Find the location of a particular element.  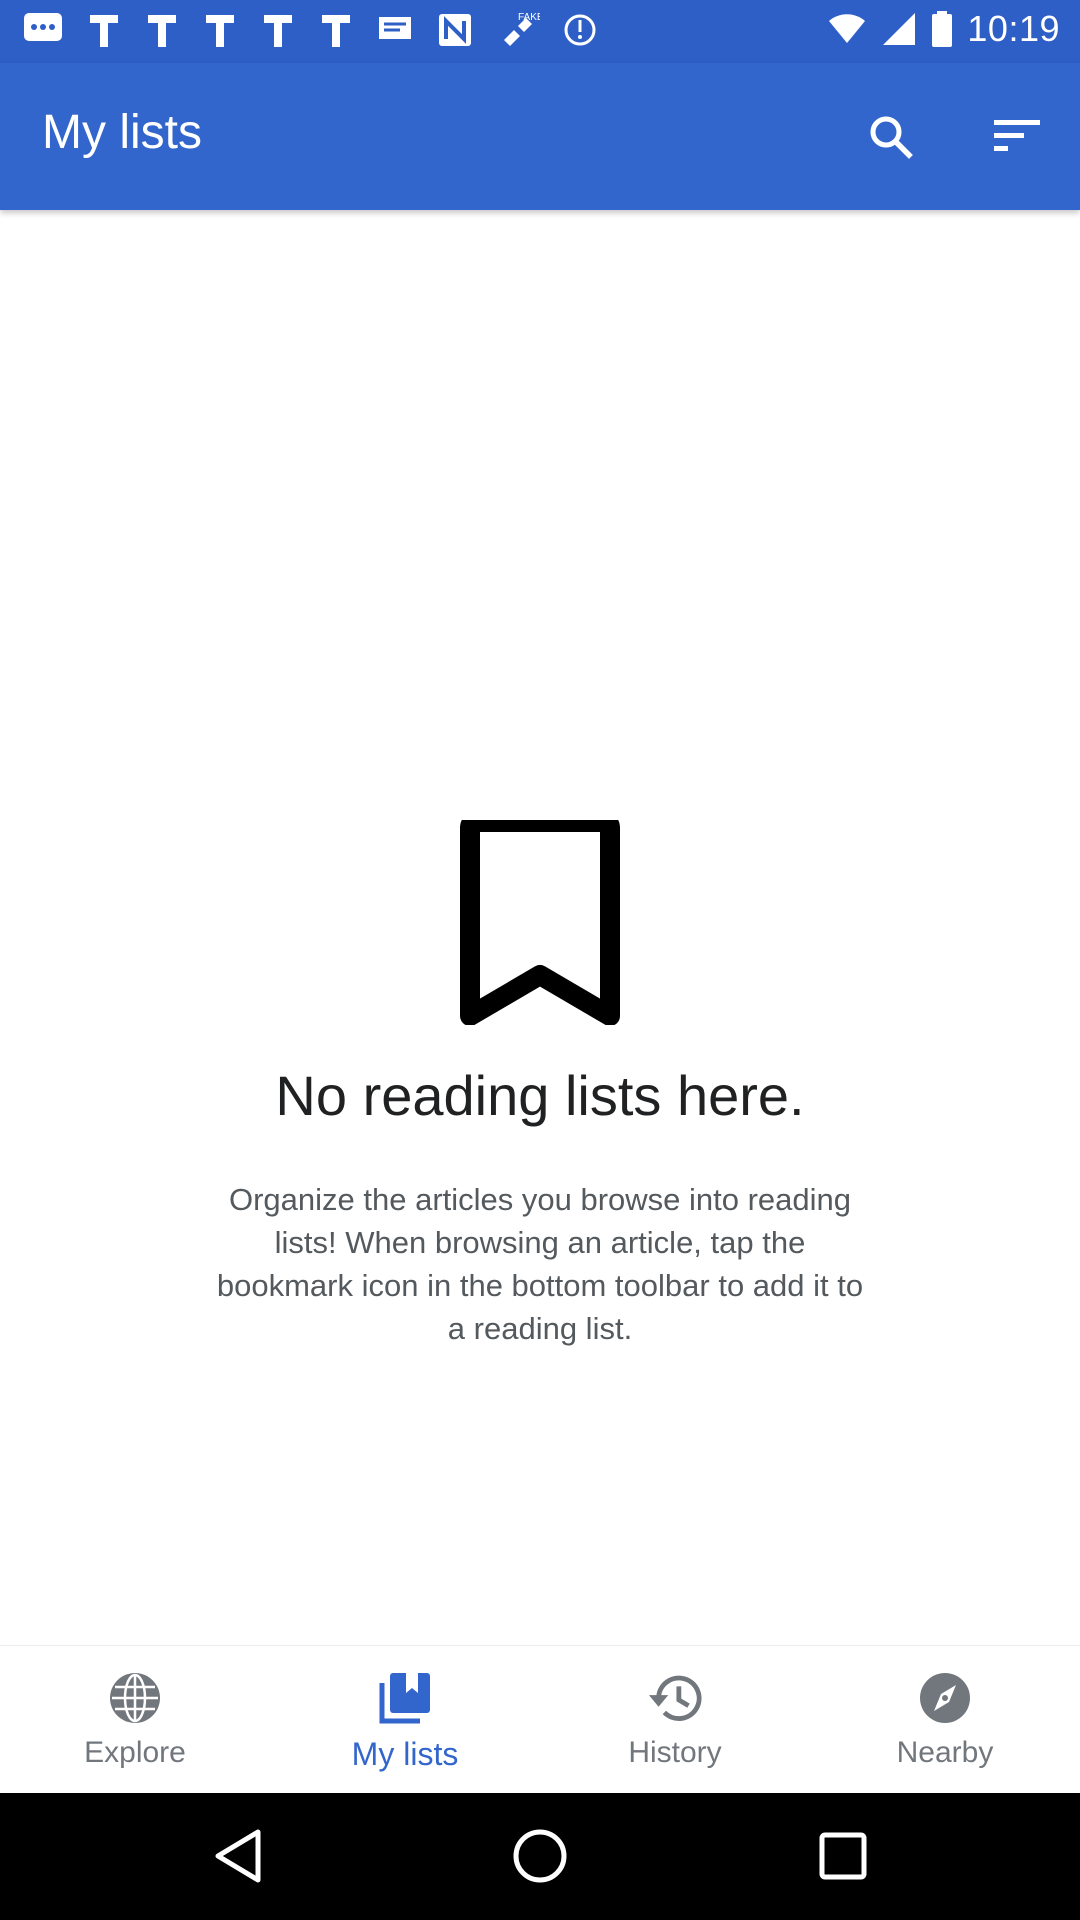

status-time: 10:19 is located at coordinates (1013, 28).